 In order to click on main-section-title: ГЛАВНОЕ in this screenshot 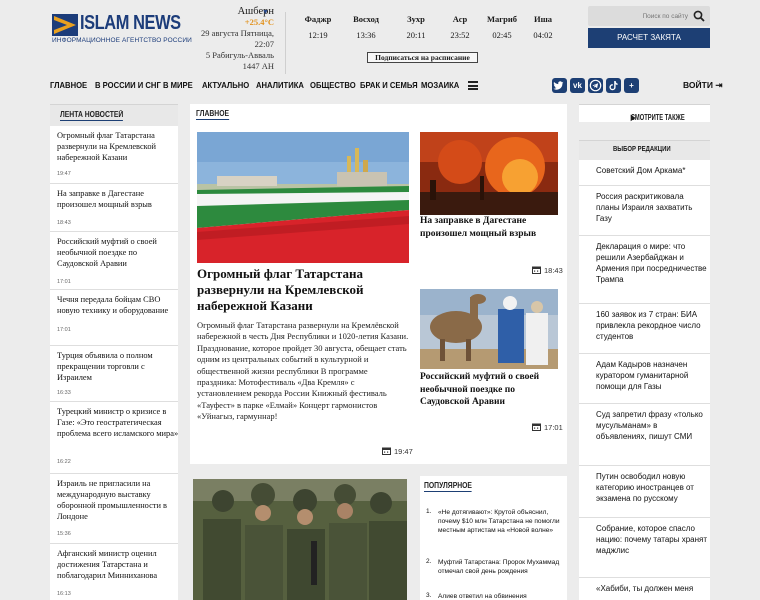, I will do `click(213, 114)`.